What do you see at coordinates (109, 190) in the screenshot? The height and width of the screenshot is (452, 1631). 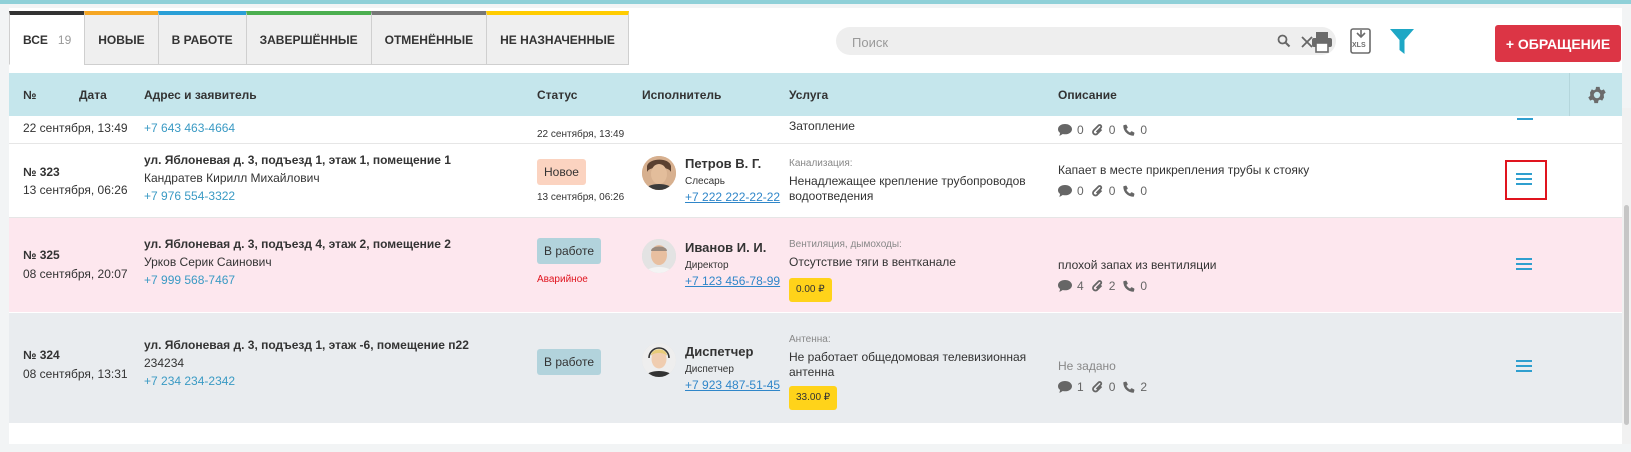 I see `time-text: , 06:26` at bounding box center [109, 190].